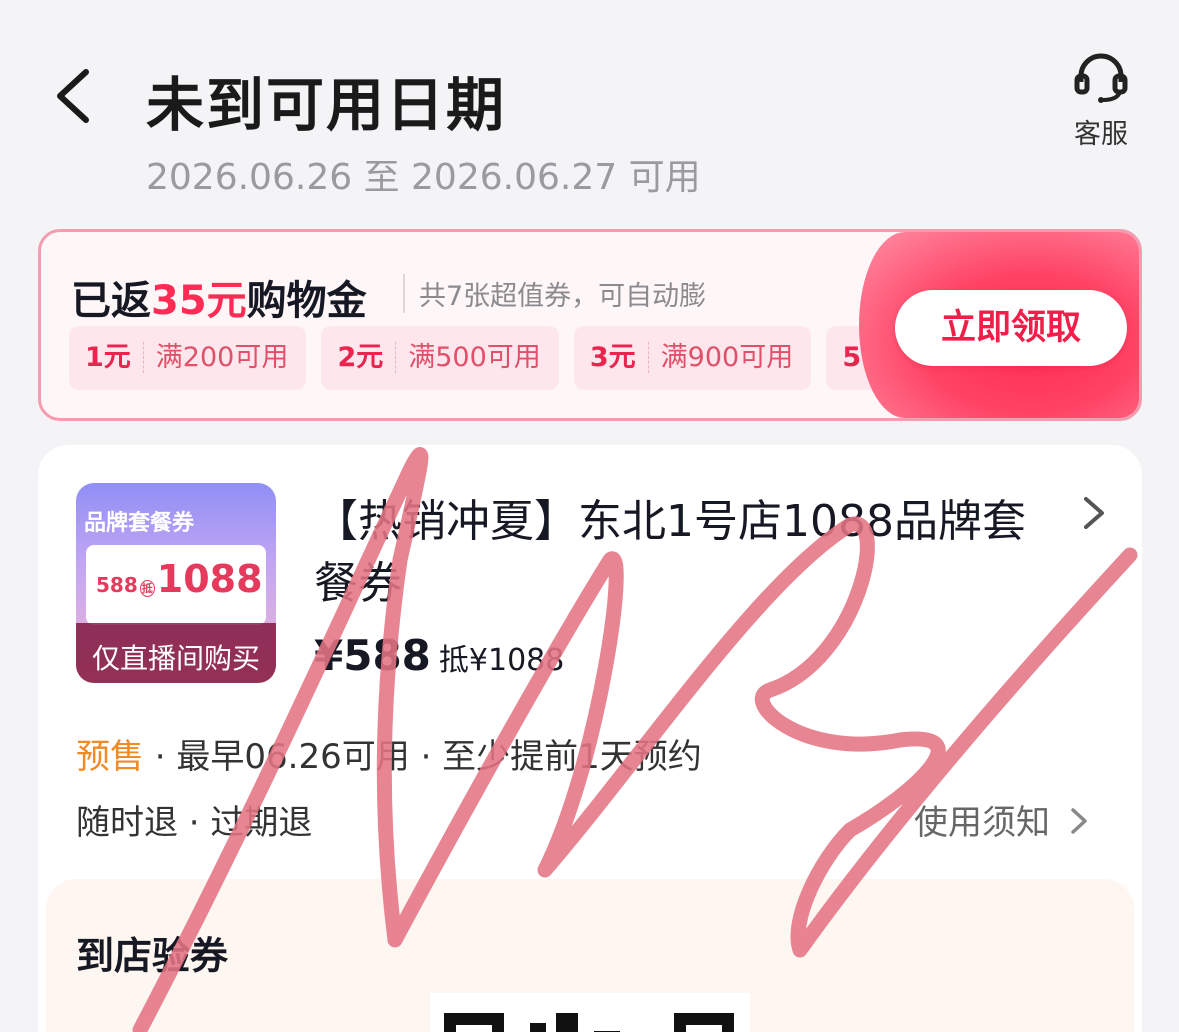 Image resolution: width=1179 pixels, height=1032 pixels. Describe the element at coordinates (619, 357) in the screenshot. I see `coupon-value: 3元` at that location.